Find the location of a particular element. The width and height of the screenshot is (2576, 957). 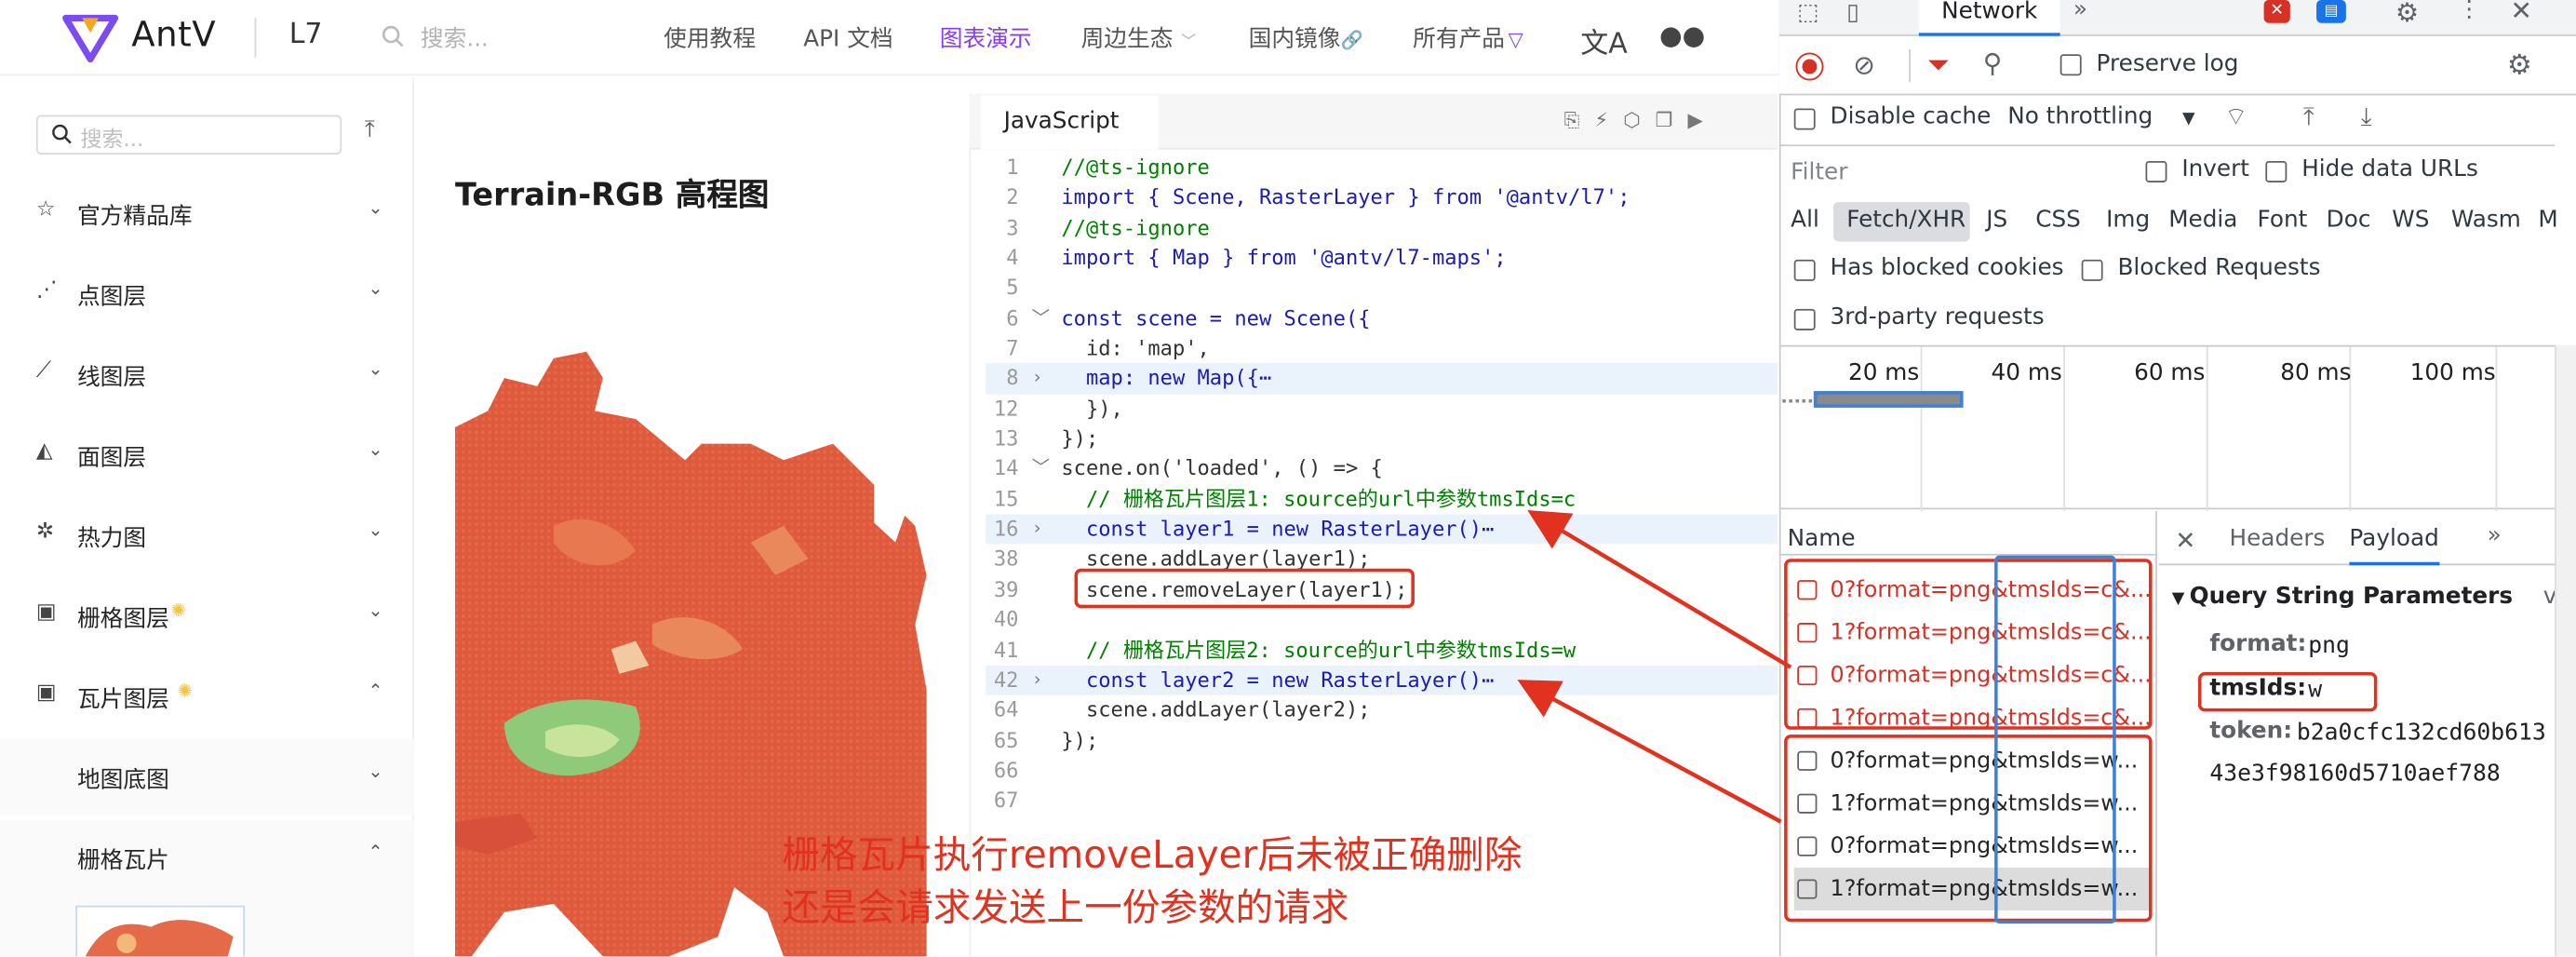

code-line: 64 scene.addLayer(layer2); is located at coordinates (1382, 710).